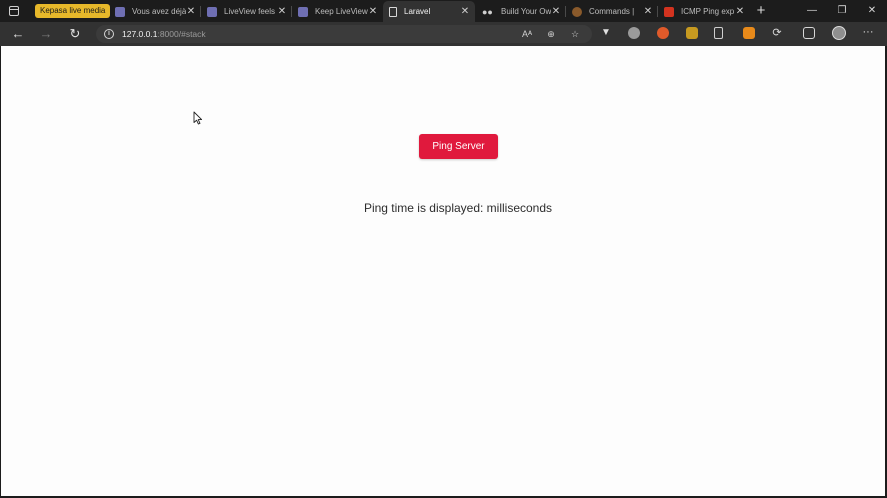 The image size is (887, 498). I want to click on address-bar: i 127.0.0.1:8000/#stack Aᴬ ⊕ ☆, so click(344, 34).